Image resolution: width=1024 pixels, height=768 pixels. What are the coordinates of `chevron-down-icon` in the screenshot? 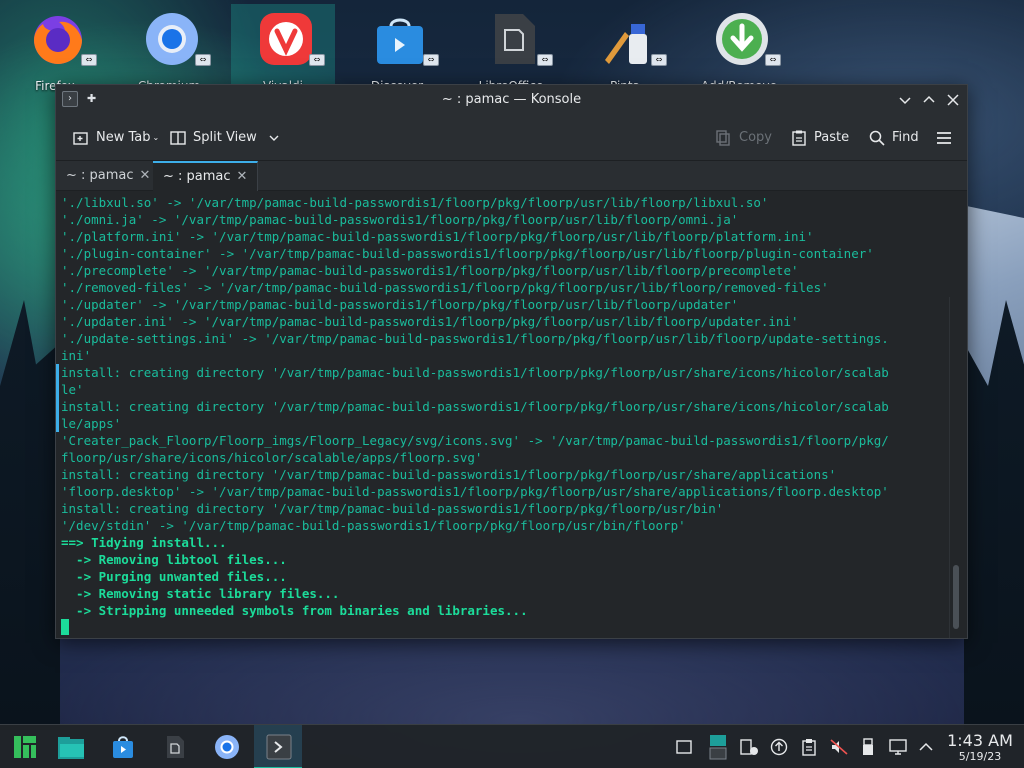 It's located at (274, 138).